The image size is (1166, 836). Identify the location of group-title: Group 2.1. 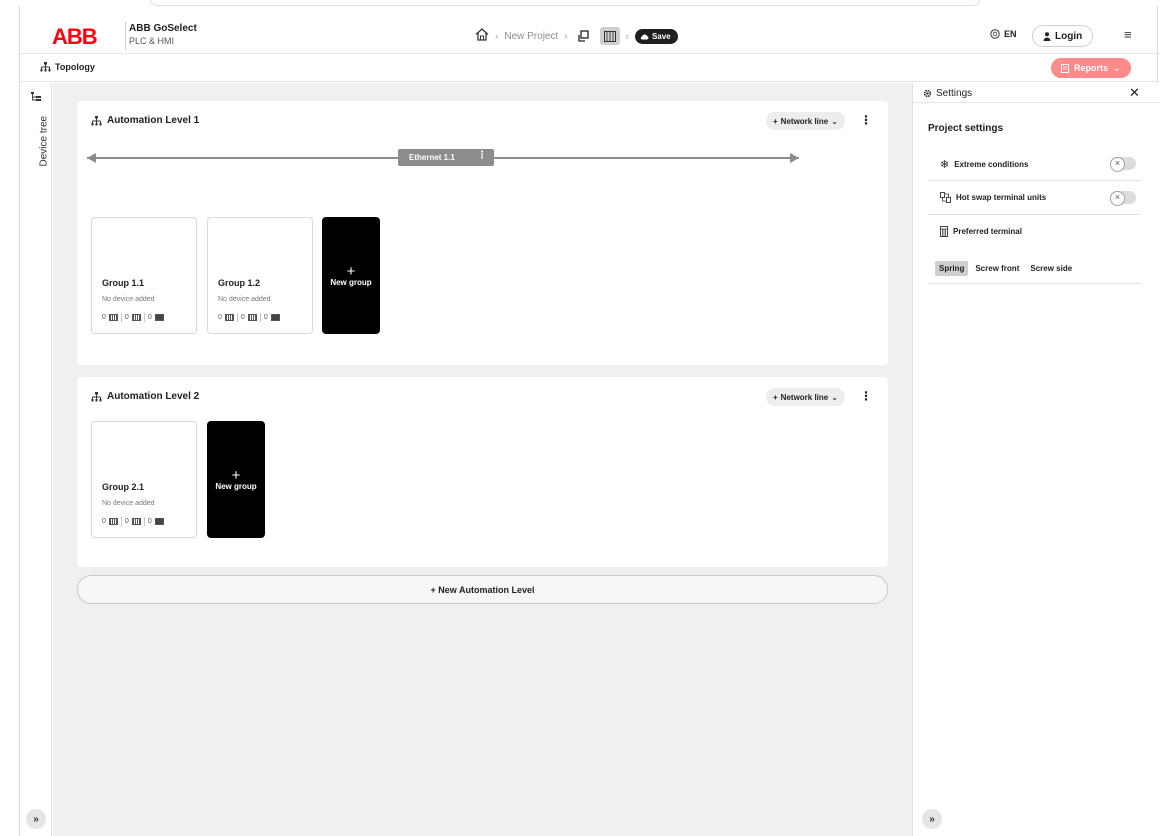
(123, 487).